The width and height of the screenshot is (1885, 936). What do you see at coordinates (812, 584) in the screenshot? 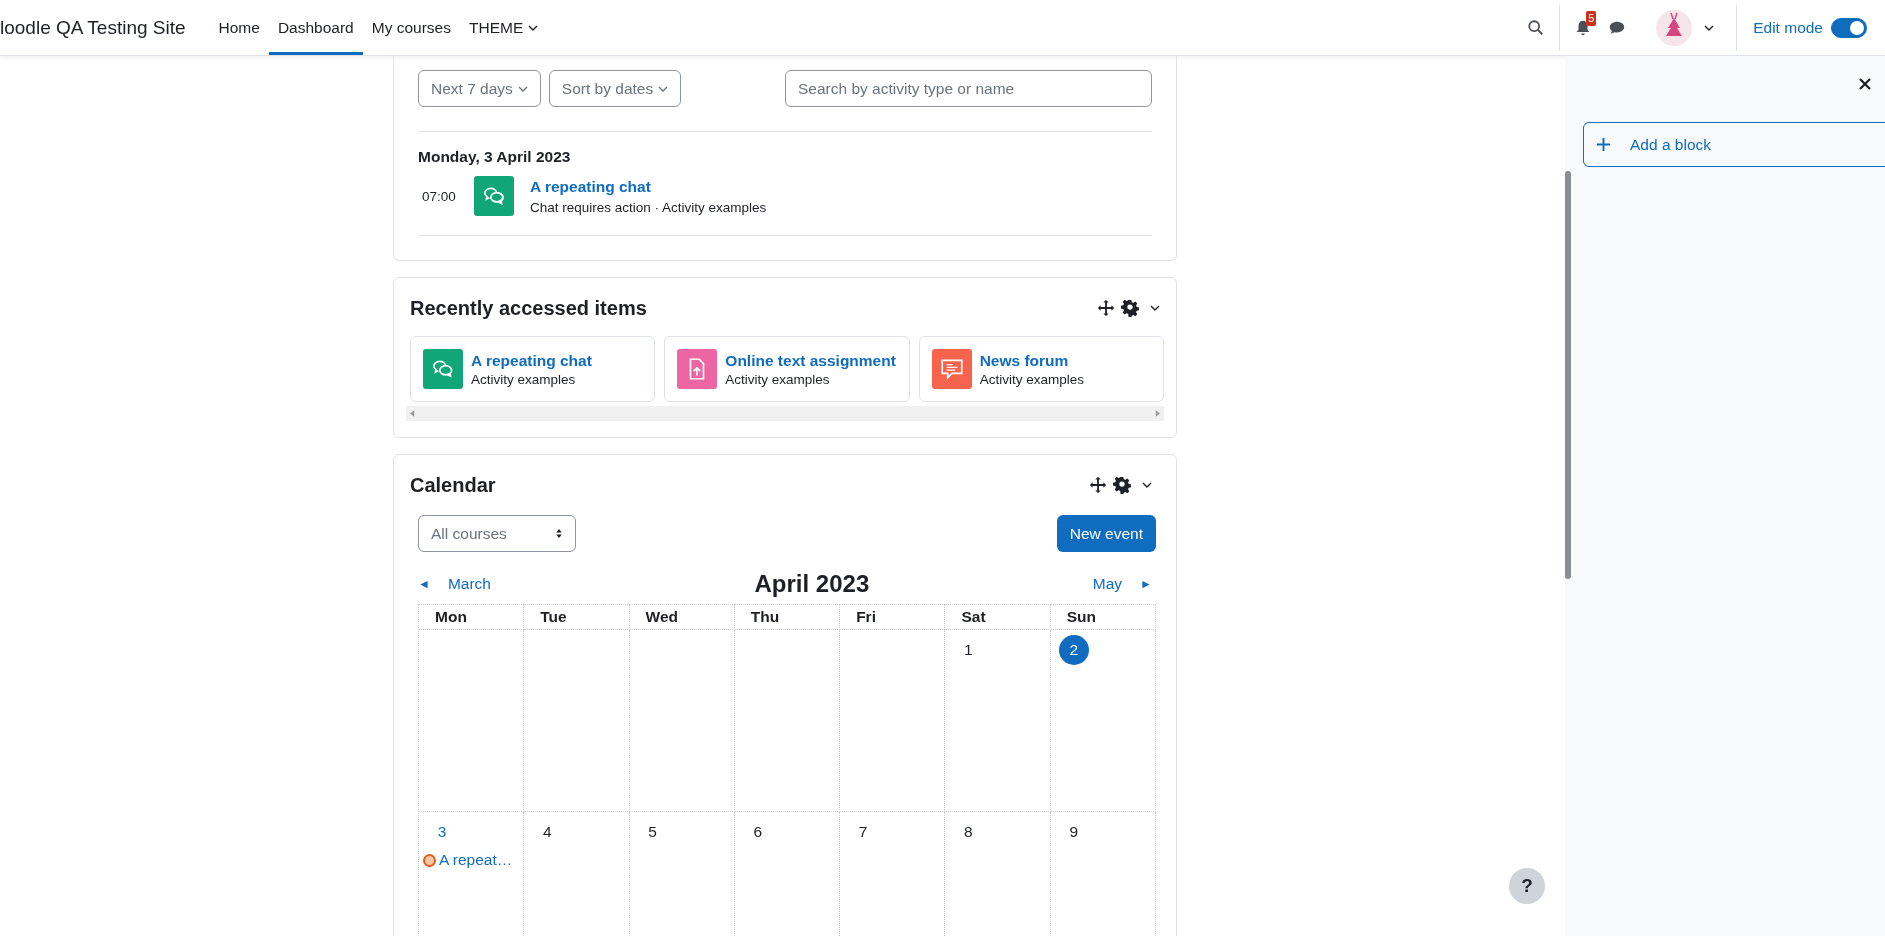
I see `month-title: April 2023` at bounding box center [812, 584].